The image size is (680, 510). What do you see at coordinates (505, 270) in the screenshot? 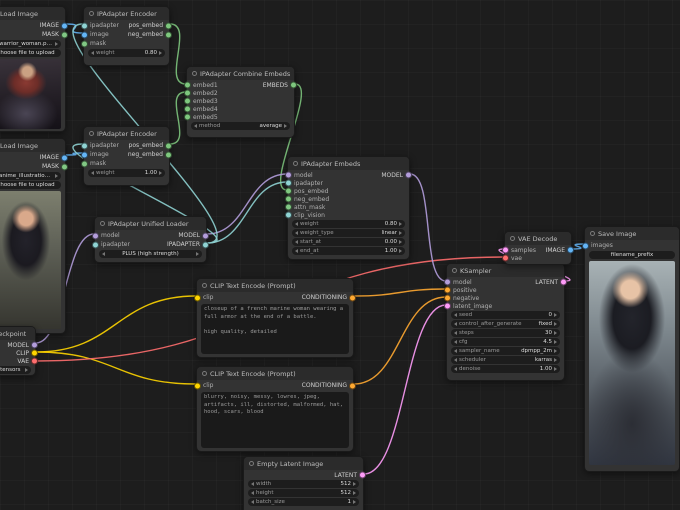
I see `node-header: KSampler` at bounding box center [505, 270].